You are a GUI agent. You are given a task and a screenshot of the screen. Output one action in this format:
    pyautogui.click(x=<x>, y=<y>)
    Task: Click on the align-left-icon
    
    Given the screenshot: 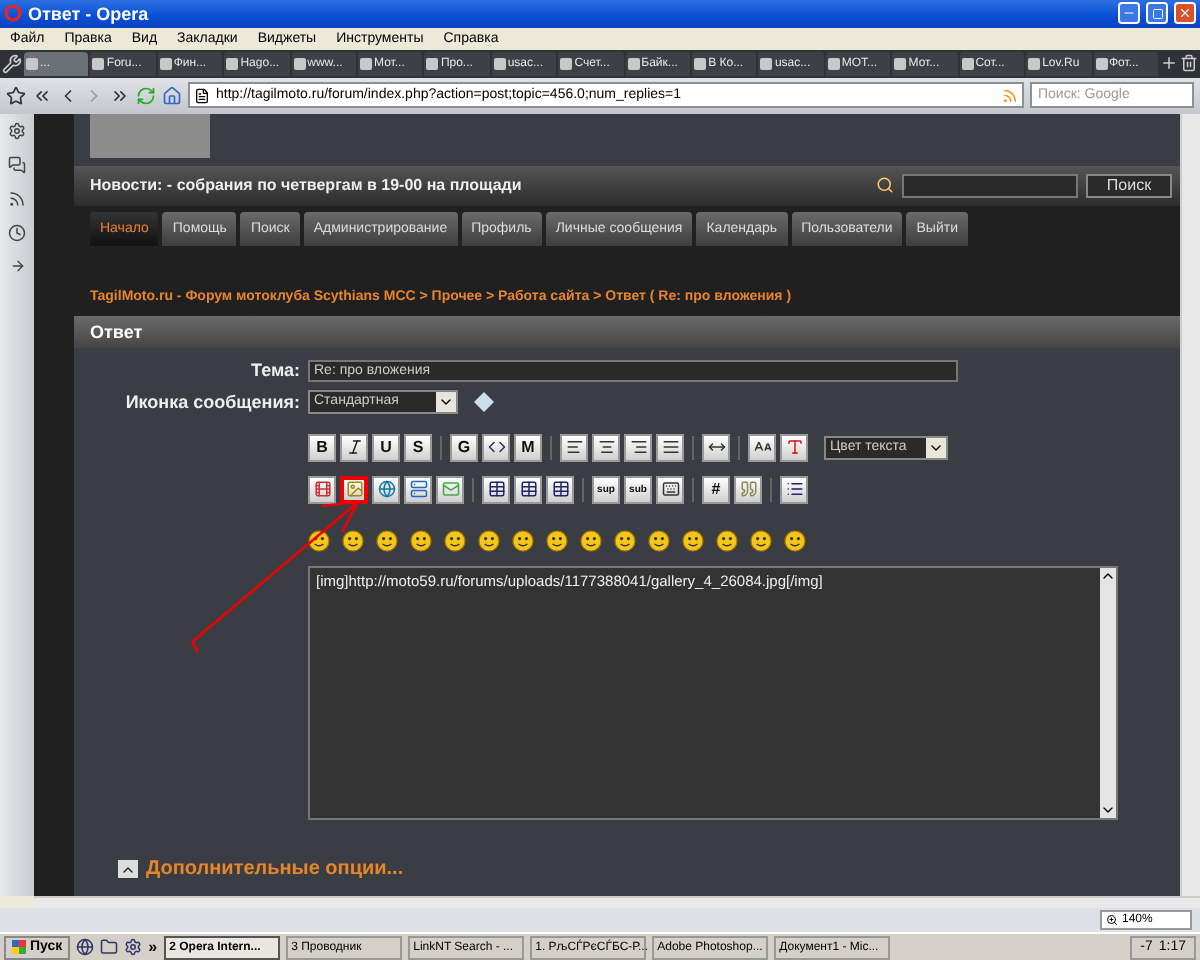 What is the action you would take?
    pyautogui.click(x=574, y=447)
    